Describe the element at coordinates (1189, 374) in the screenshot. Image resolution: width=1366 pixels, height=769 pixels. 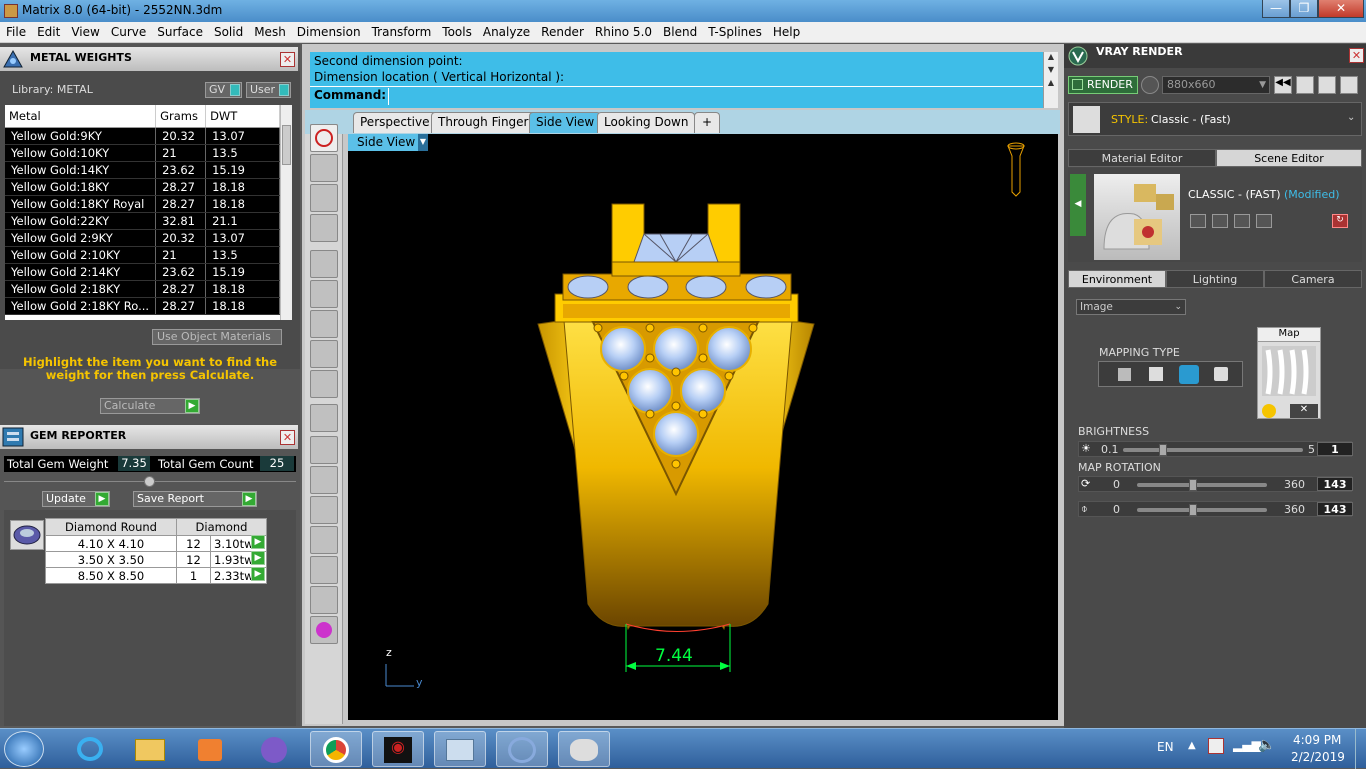
I see `spherical-mapping-icon` at that location.